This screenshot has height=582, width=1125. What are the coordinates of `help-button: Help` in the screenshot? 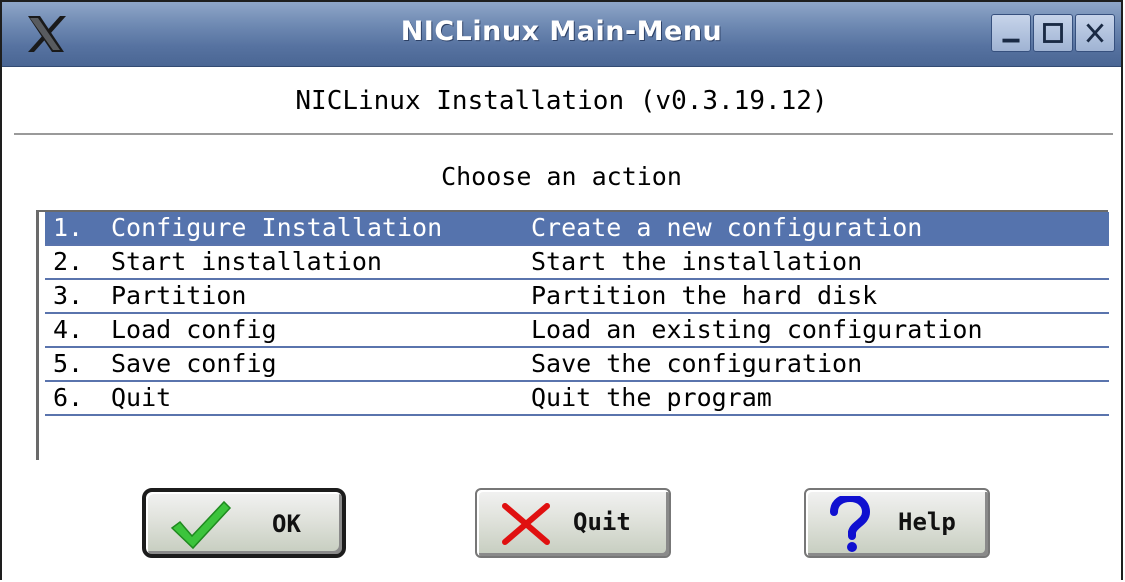 It's located at (897, 523).